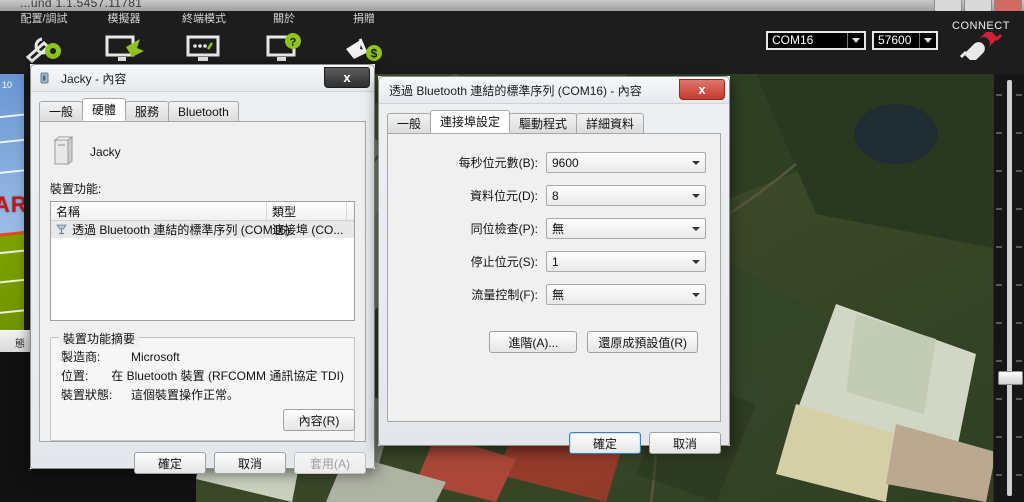 Image resolution: width=1024 pixels, height=502 pixels. I want to click on device-name: Jacky, so click(105, 152).